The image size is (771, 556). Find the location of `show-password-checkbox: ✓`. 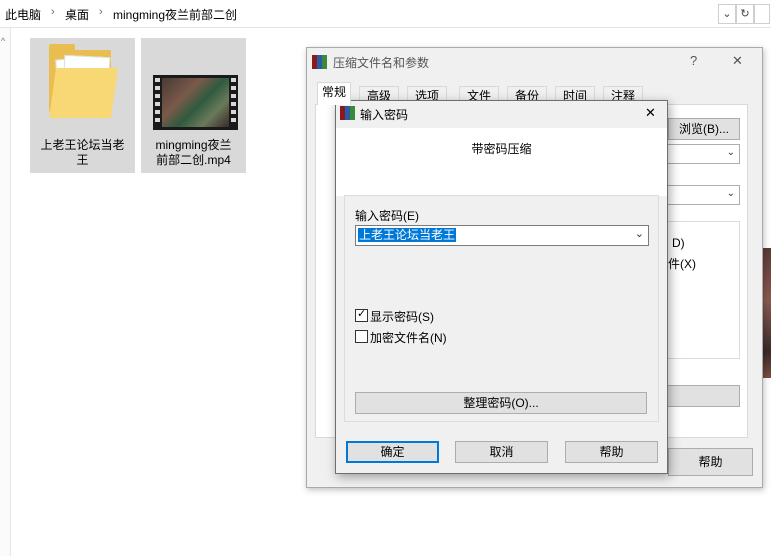

show-password-checkbox: ✓ is located at coordinates (361, 315).